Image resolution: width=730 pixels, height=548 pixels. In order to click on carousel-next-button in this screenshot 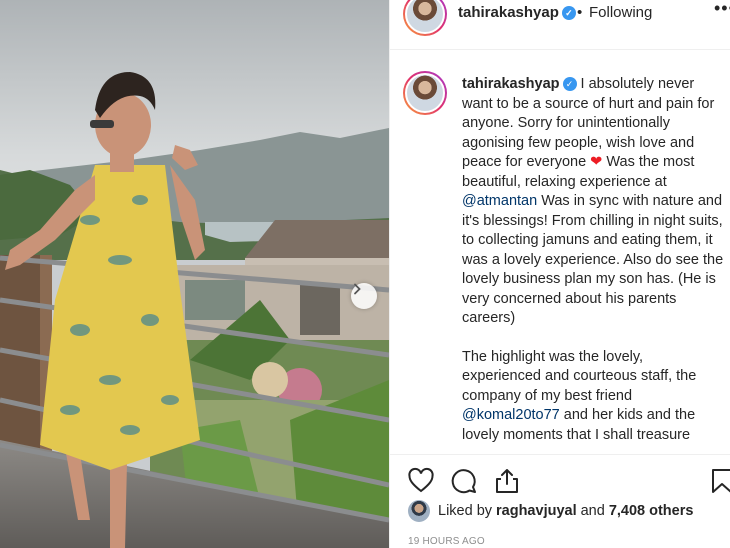, I will do `click(364, 296)`.